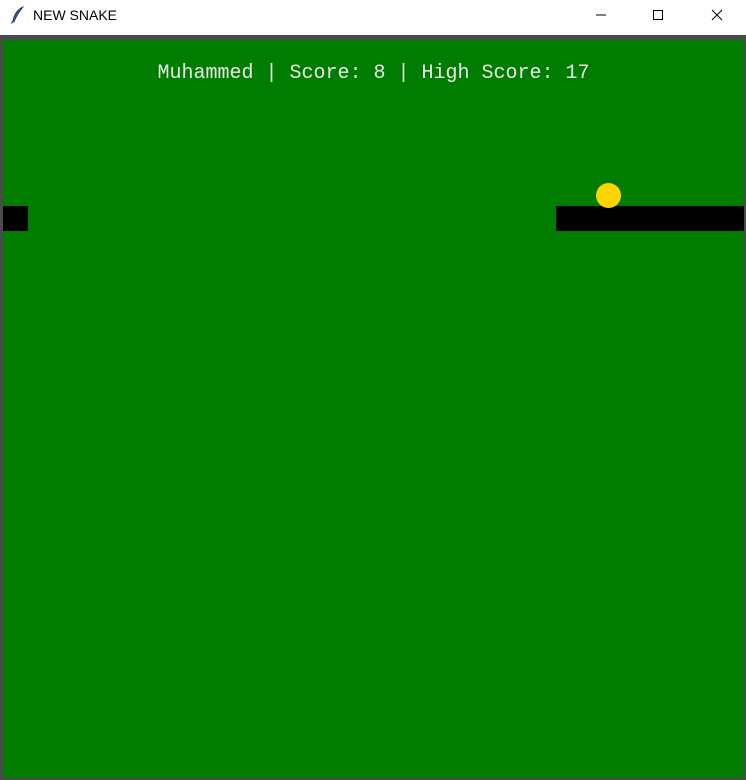  I want to click on close-icon, so click(717, 15).